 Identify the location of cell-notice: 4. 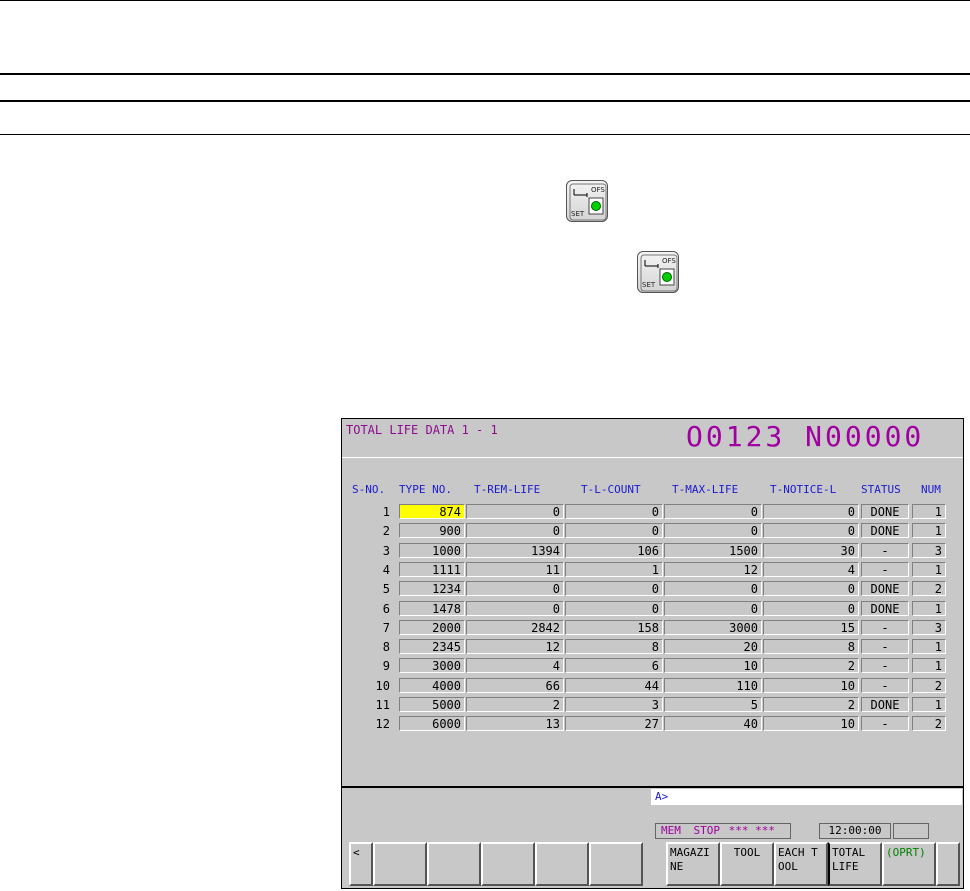
(811, 569).